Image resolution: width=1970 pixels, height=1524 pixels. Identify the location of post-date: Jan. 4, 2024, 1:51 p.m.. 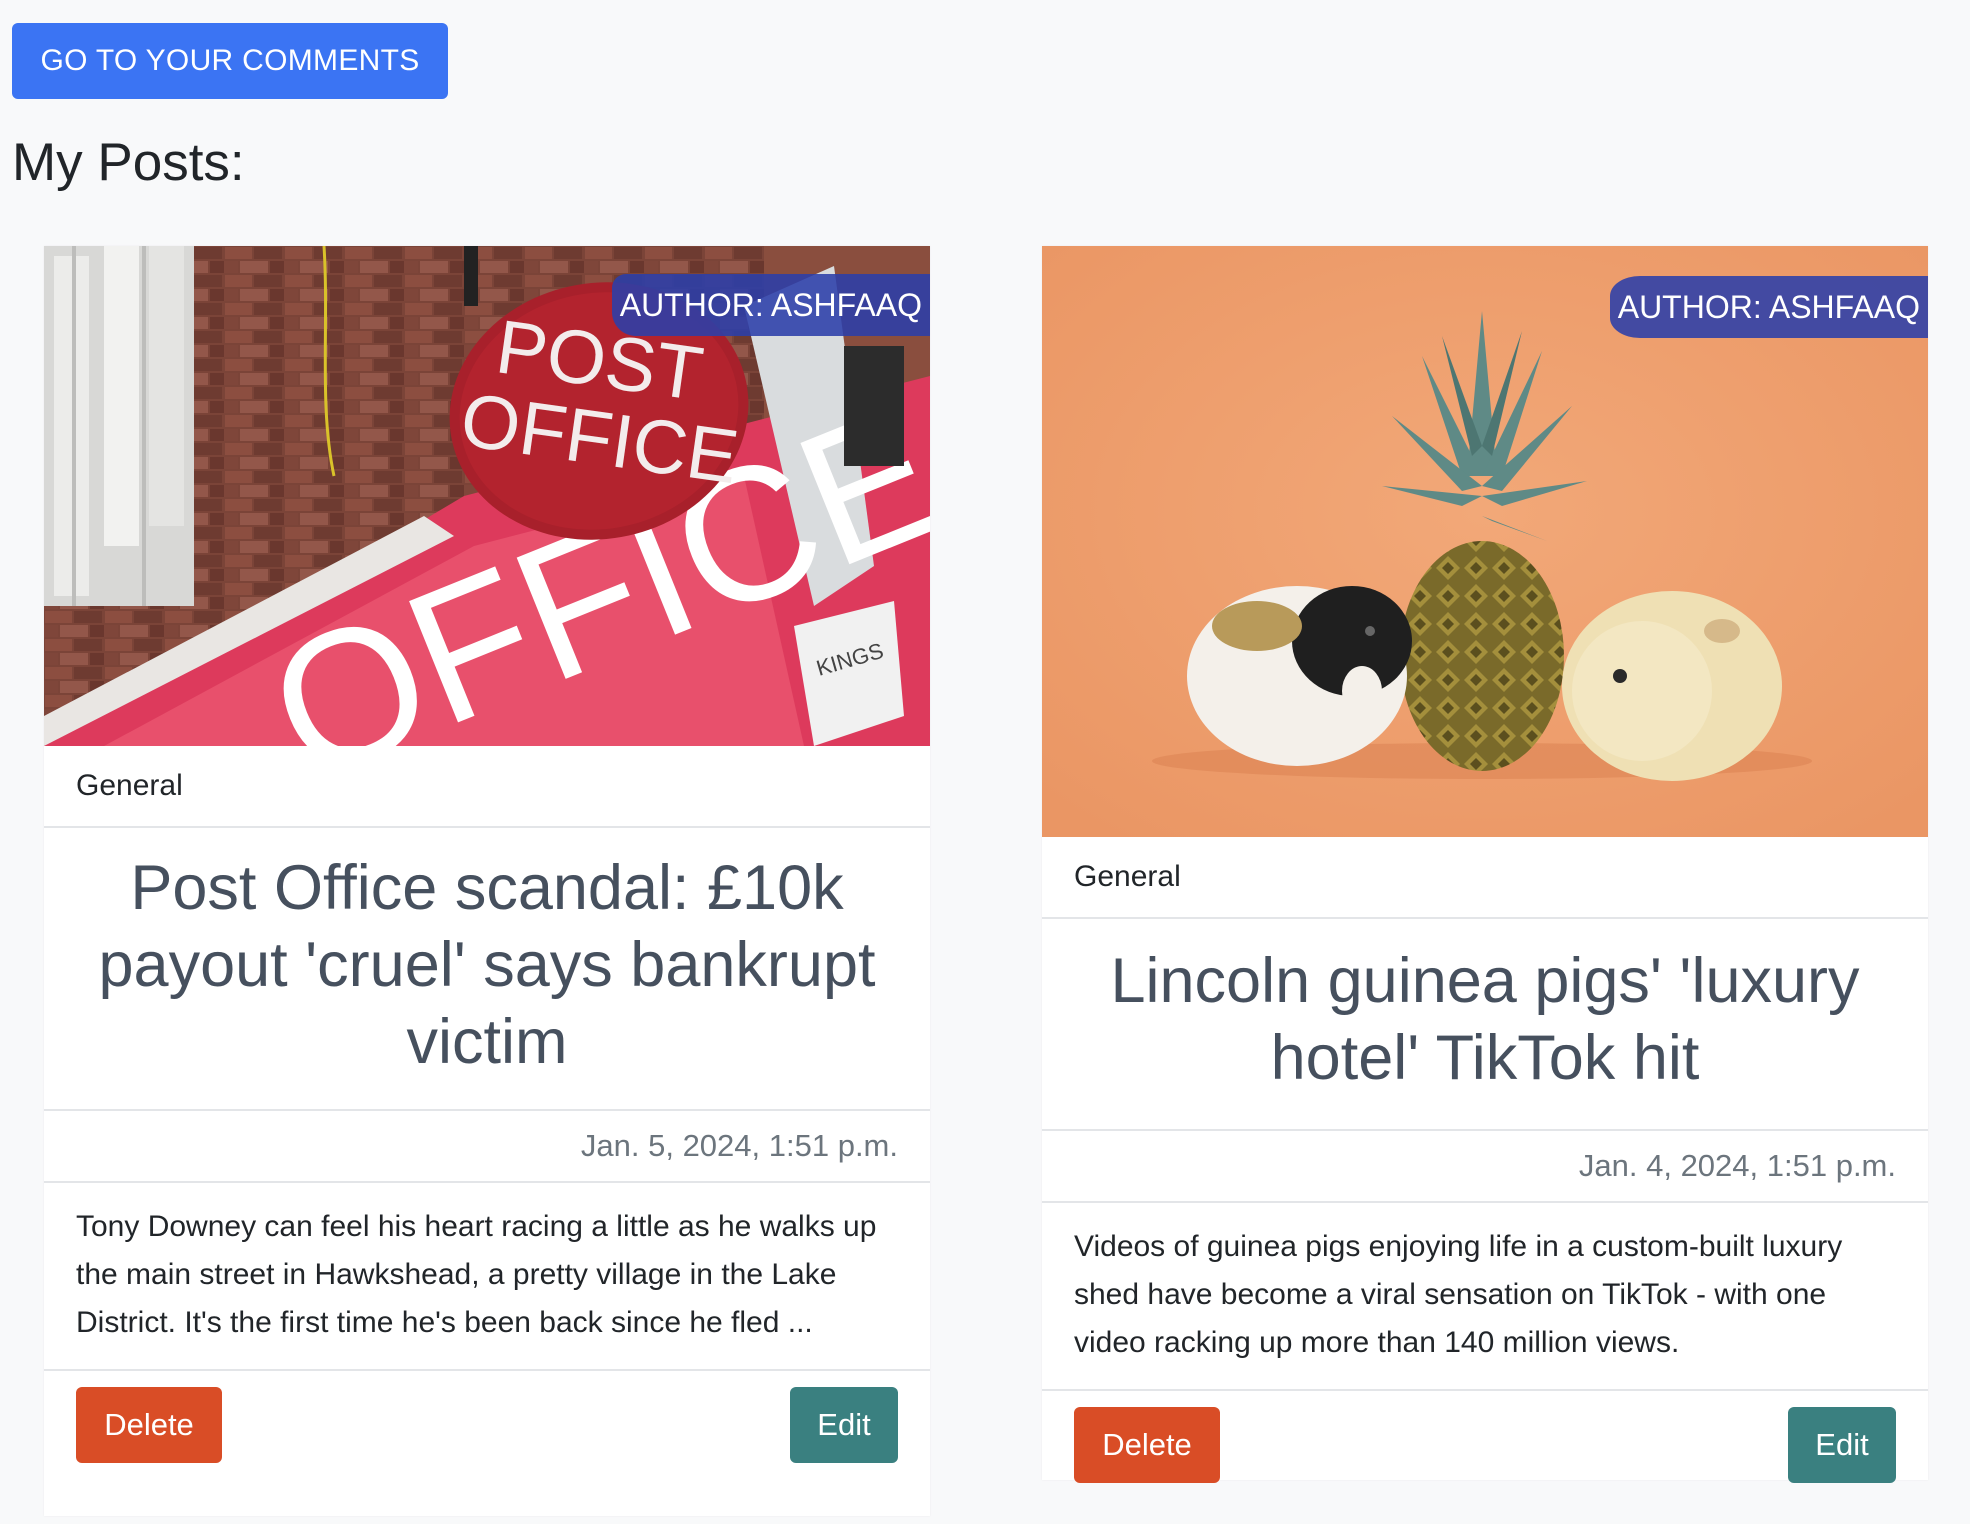
(1485, 1167).